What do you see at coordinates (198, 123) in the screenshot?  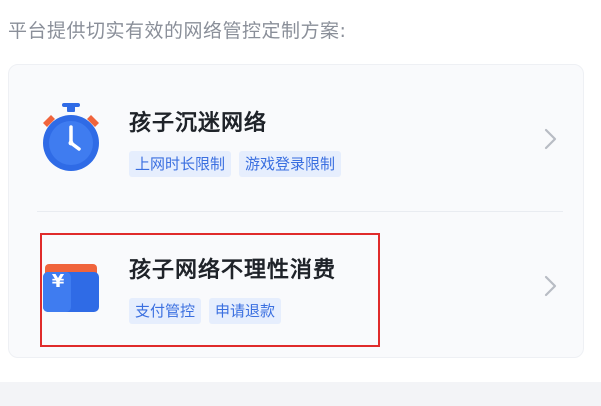 I see `option-title: 孩子沉迷网络` at bounding box center [198, 123].